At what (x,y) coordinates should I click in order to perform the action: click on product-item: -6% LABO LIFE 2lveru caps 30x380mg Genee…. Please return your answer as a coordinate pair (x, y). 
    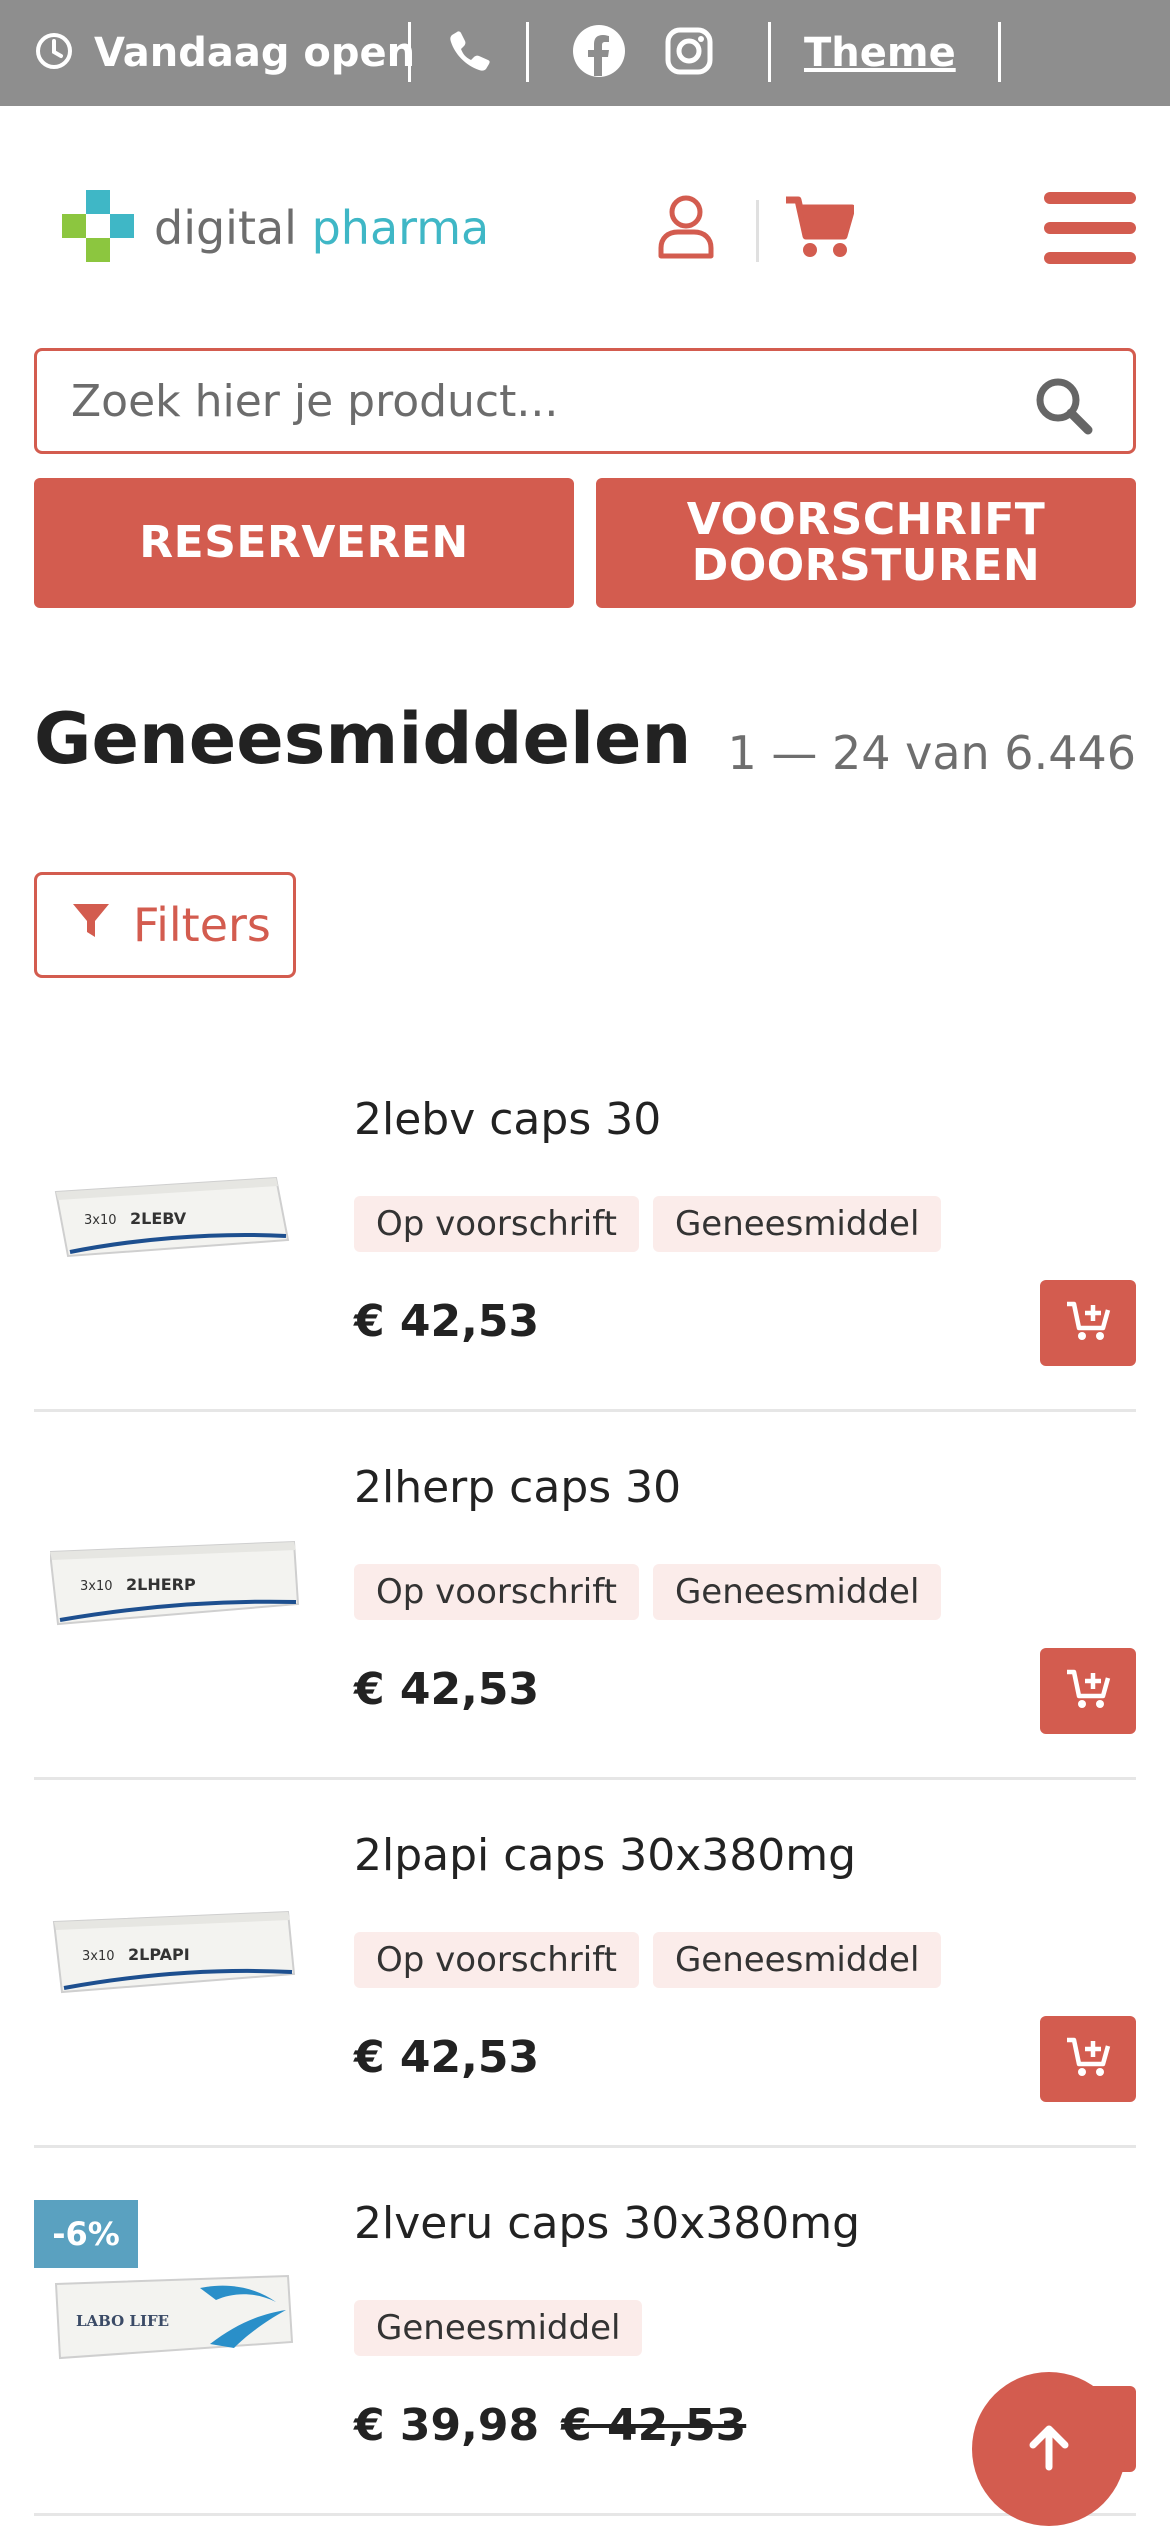
    Looking at the image, I should click on (585, 2332).